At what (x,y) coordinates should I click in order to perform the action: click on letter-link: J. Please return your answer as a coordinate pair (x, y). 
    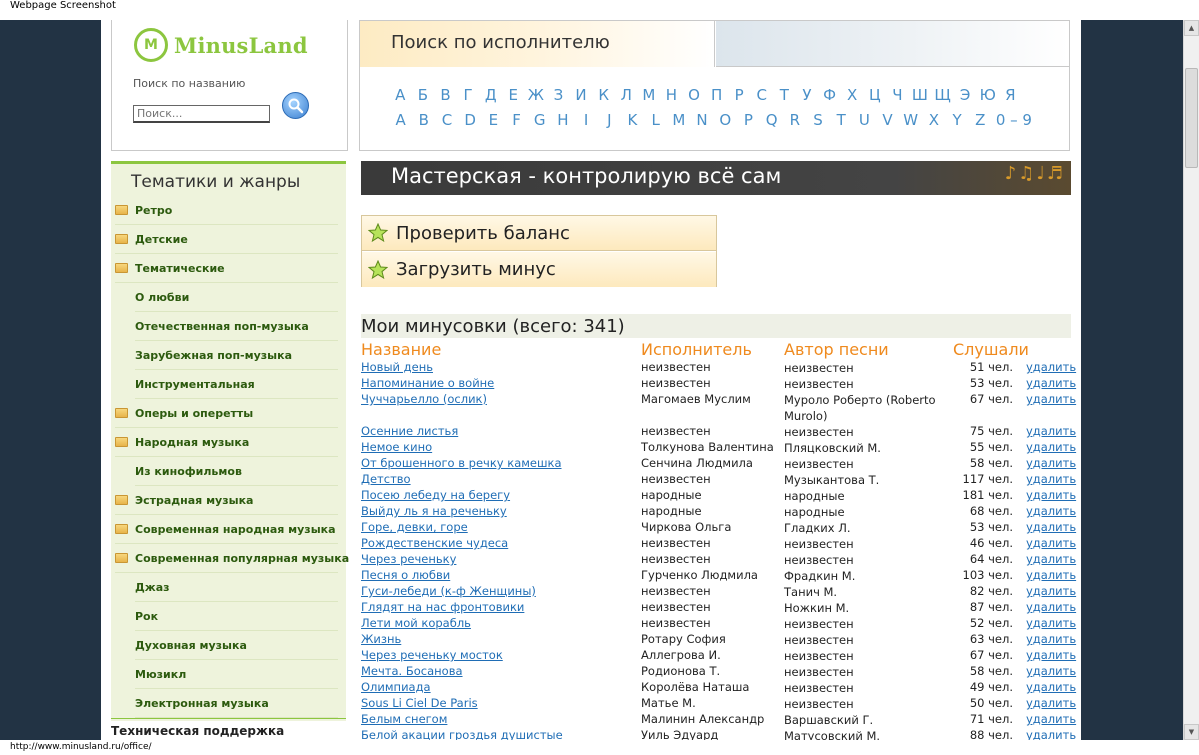
    Looking at the image, I should click on (609, 120).